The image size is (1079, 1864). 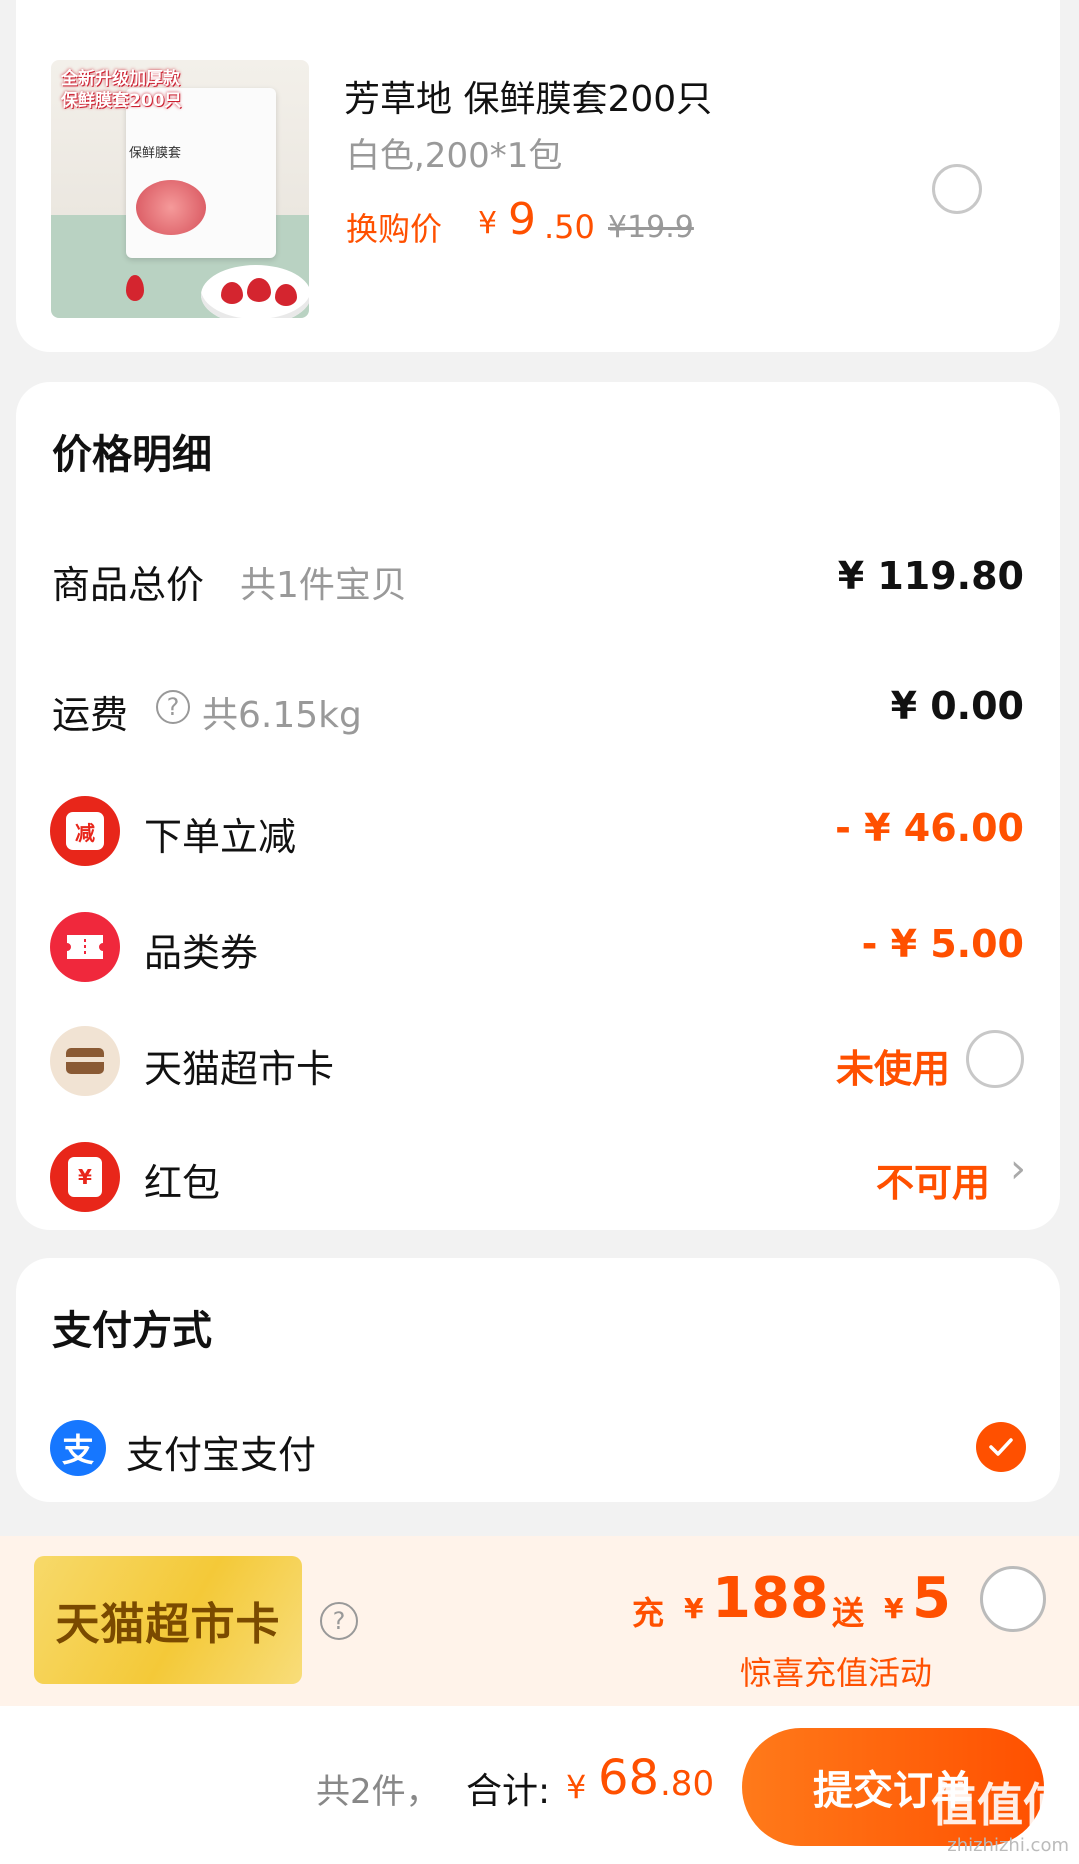 What do you see at coordinates (687, 1784) in the screenshot?
I see `total-decimal: .80` at bounding box center [687, 1784].